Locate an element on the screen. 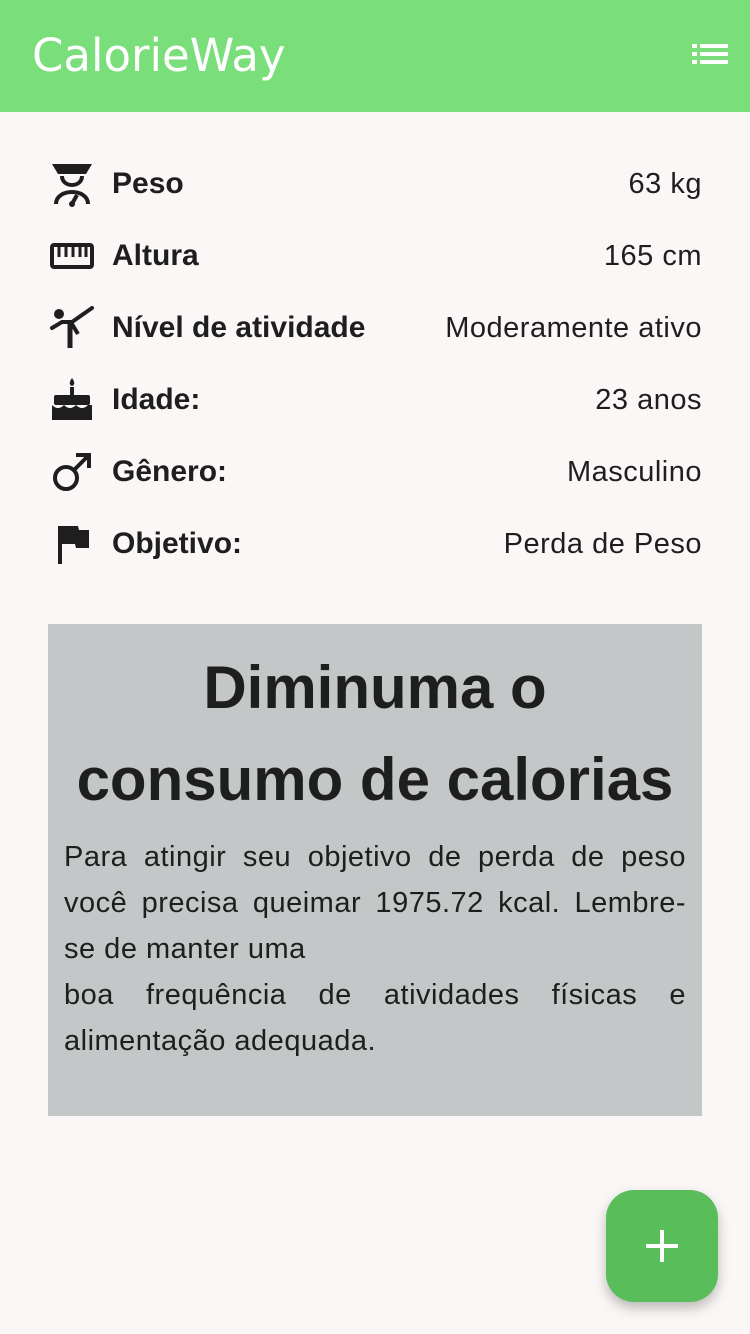  cake-icon is located at coordinates (72, 400).